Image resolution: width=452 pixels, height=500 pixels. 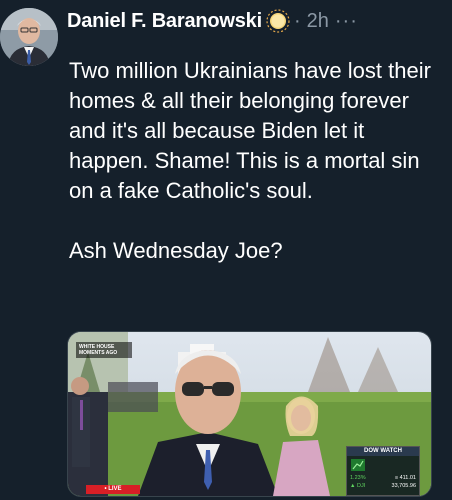 What do you see at coordinates (318, 21) in the screenshot?
I see `timestamp: 2h` at bounding box center [318, 21].